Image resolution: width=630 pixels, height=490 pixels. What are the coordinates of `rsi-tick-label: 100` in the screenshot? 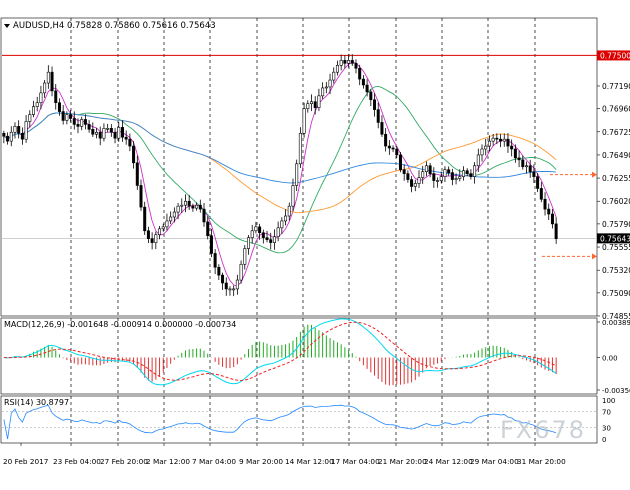 It's located at (608, 401).